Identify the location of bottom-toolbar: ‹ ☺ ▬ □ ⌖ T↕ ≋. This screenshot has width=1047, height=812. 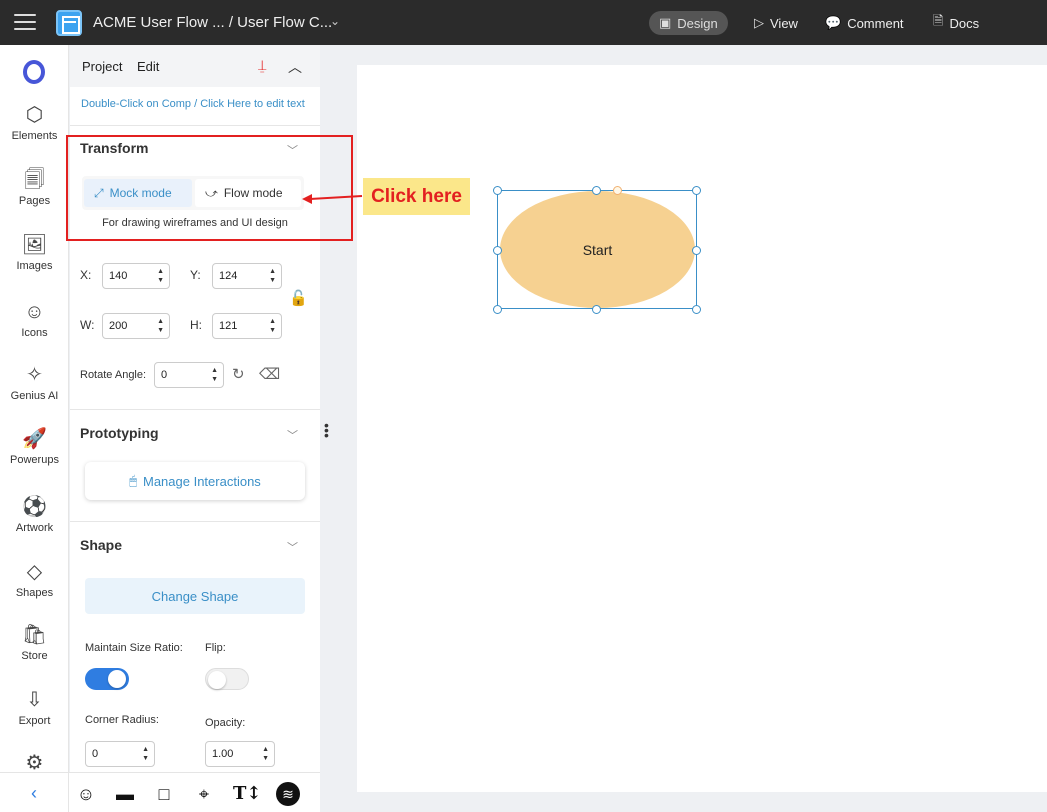
(160, 792).